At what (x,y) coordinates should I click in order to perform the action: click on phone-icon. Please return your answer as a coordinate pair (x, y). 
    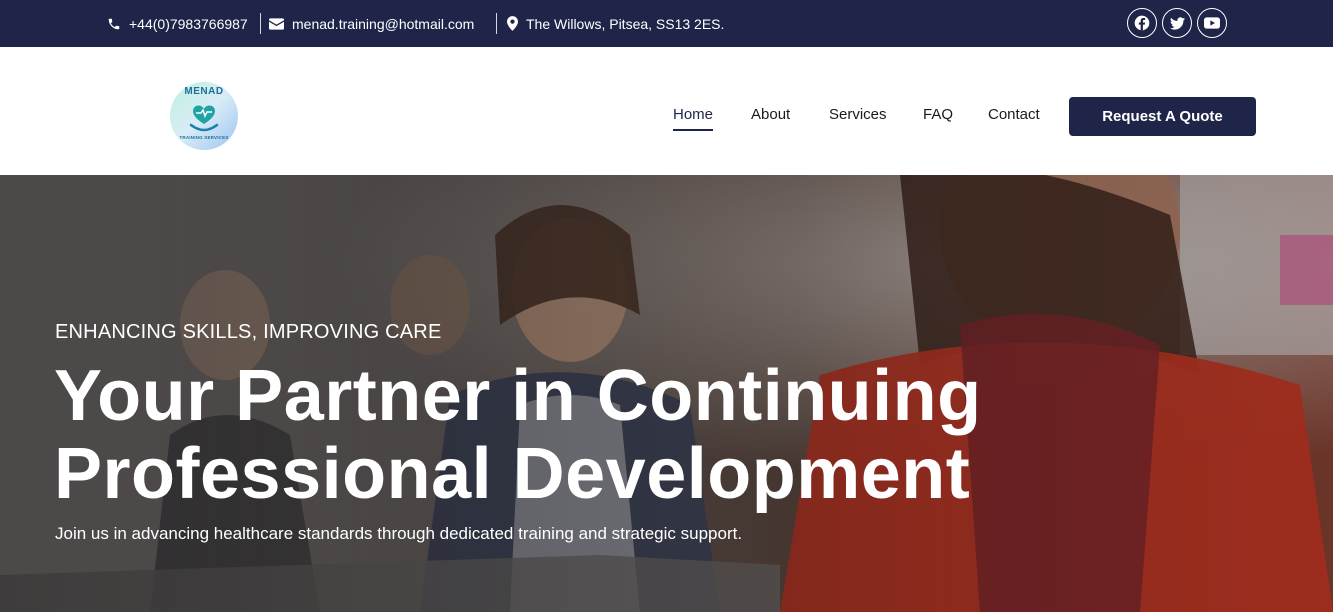
    Looking at the image, I should click on (114, 23).